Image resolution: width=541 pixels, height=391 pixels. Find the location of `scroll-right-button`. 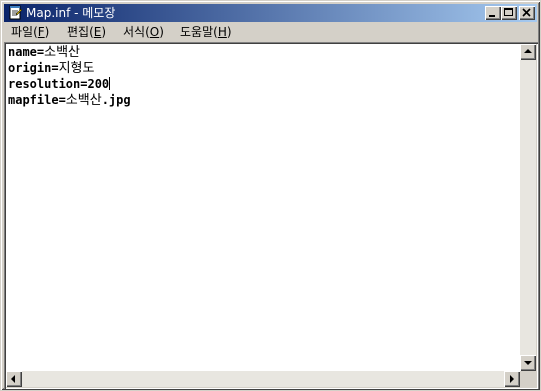

scroll-right-button is located at coordinates (512, 379).